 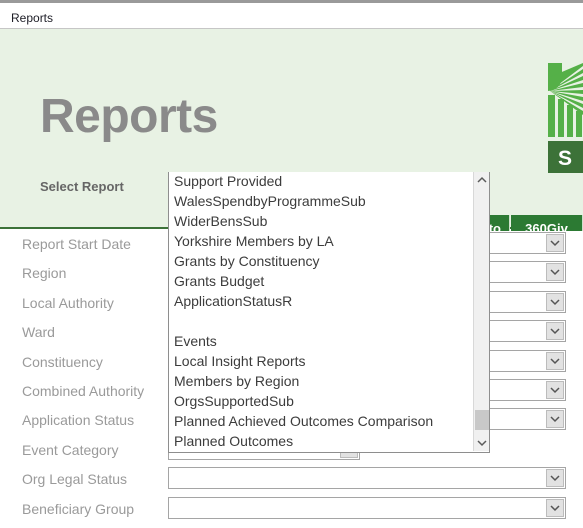 What do you see at coordinates (321, 242) in the screenshot?
I see `dropdown-option: Yorkshire Members by LA` at bounding box center [321, 242].